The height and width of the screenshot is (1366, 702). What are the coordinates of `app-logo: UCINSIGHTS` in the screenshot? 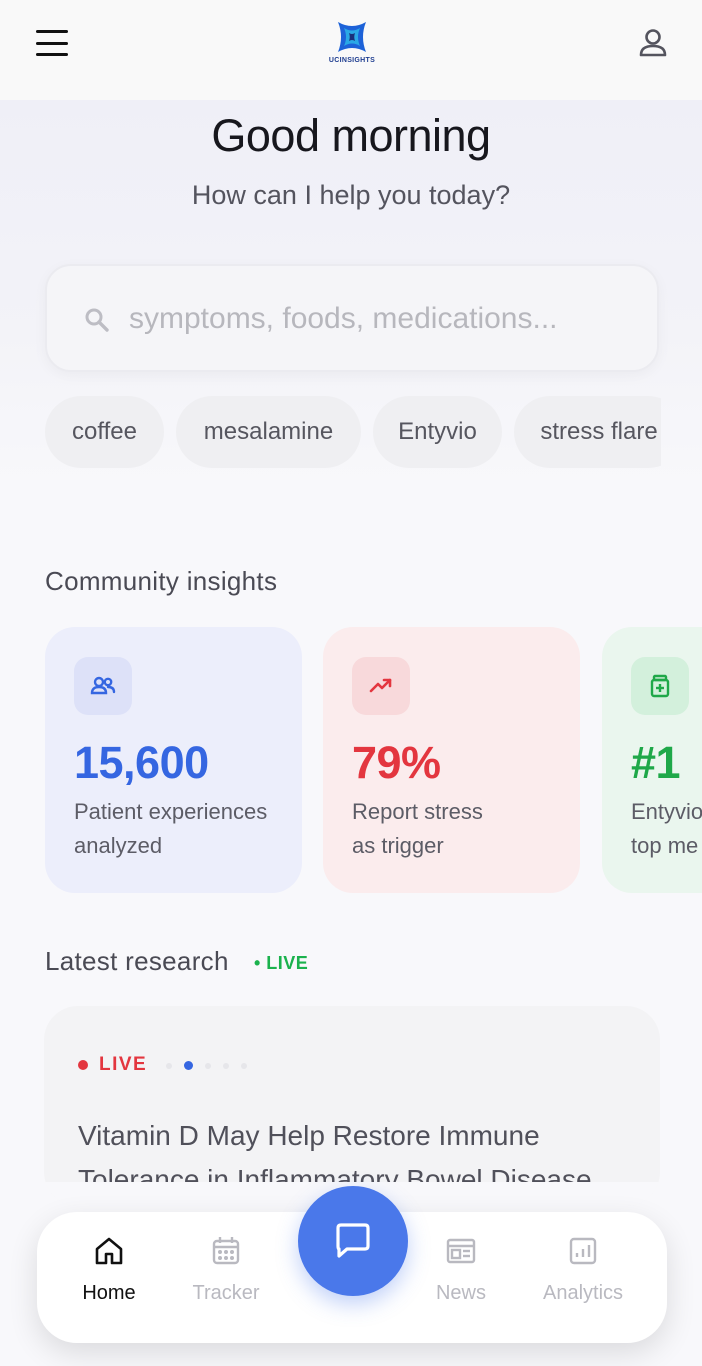 It's located at (352, 44).